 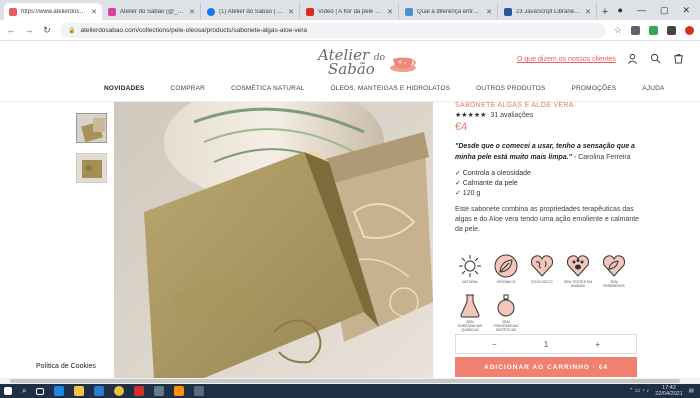 What do you see at coordinates (578, 284) in the screenshot?
I see `badge-label: SEM TESTES EM ANIMAIS` at bounding box center [578, 284].